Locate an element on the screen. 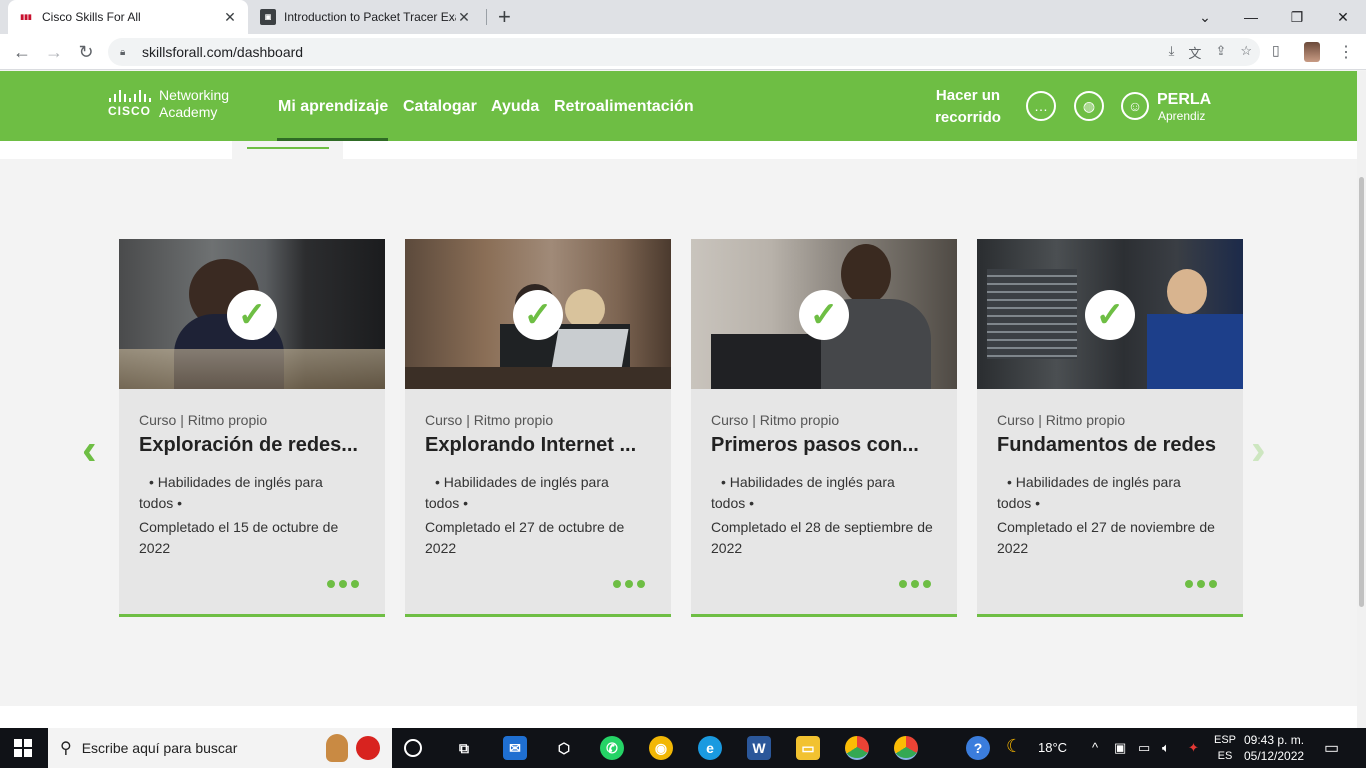 The width and height of the screenshot is (1366, 768). windows-start-icon is located at coordinates (23, 748).